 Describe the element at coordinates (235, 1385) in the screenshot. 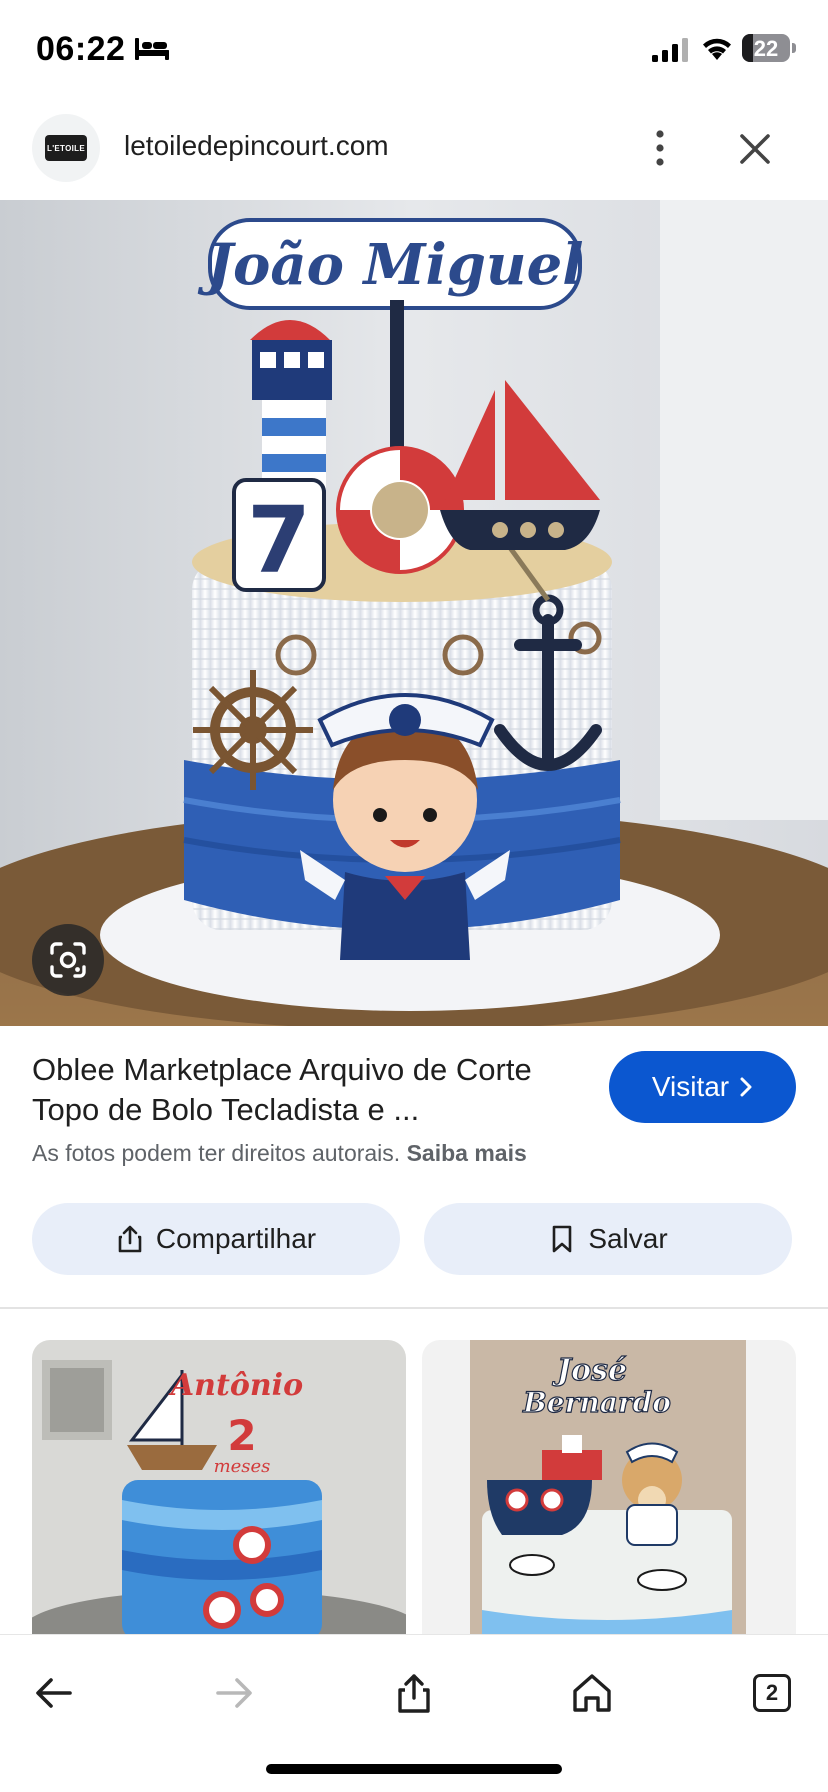

I see `thumb1-topper: Antônio` at that location.